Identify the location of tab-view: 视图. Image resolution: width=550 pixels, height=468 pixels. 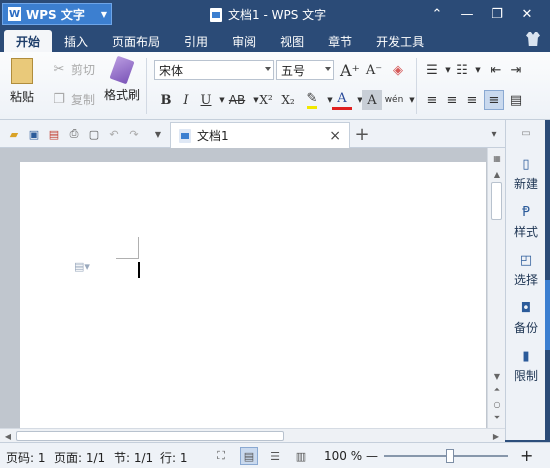
(292, 41).